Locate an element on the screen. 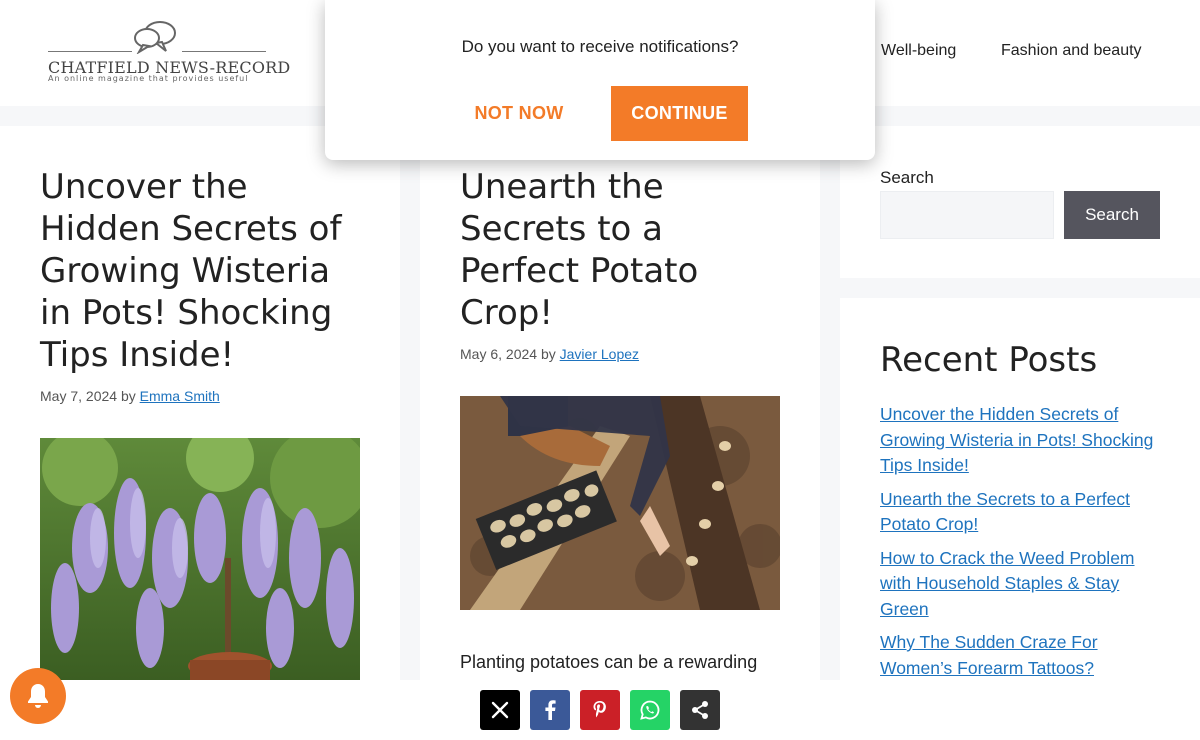  wisteria-photo is located at coordinates (200, 559).